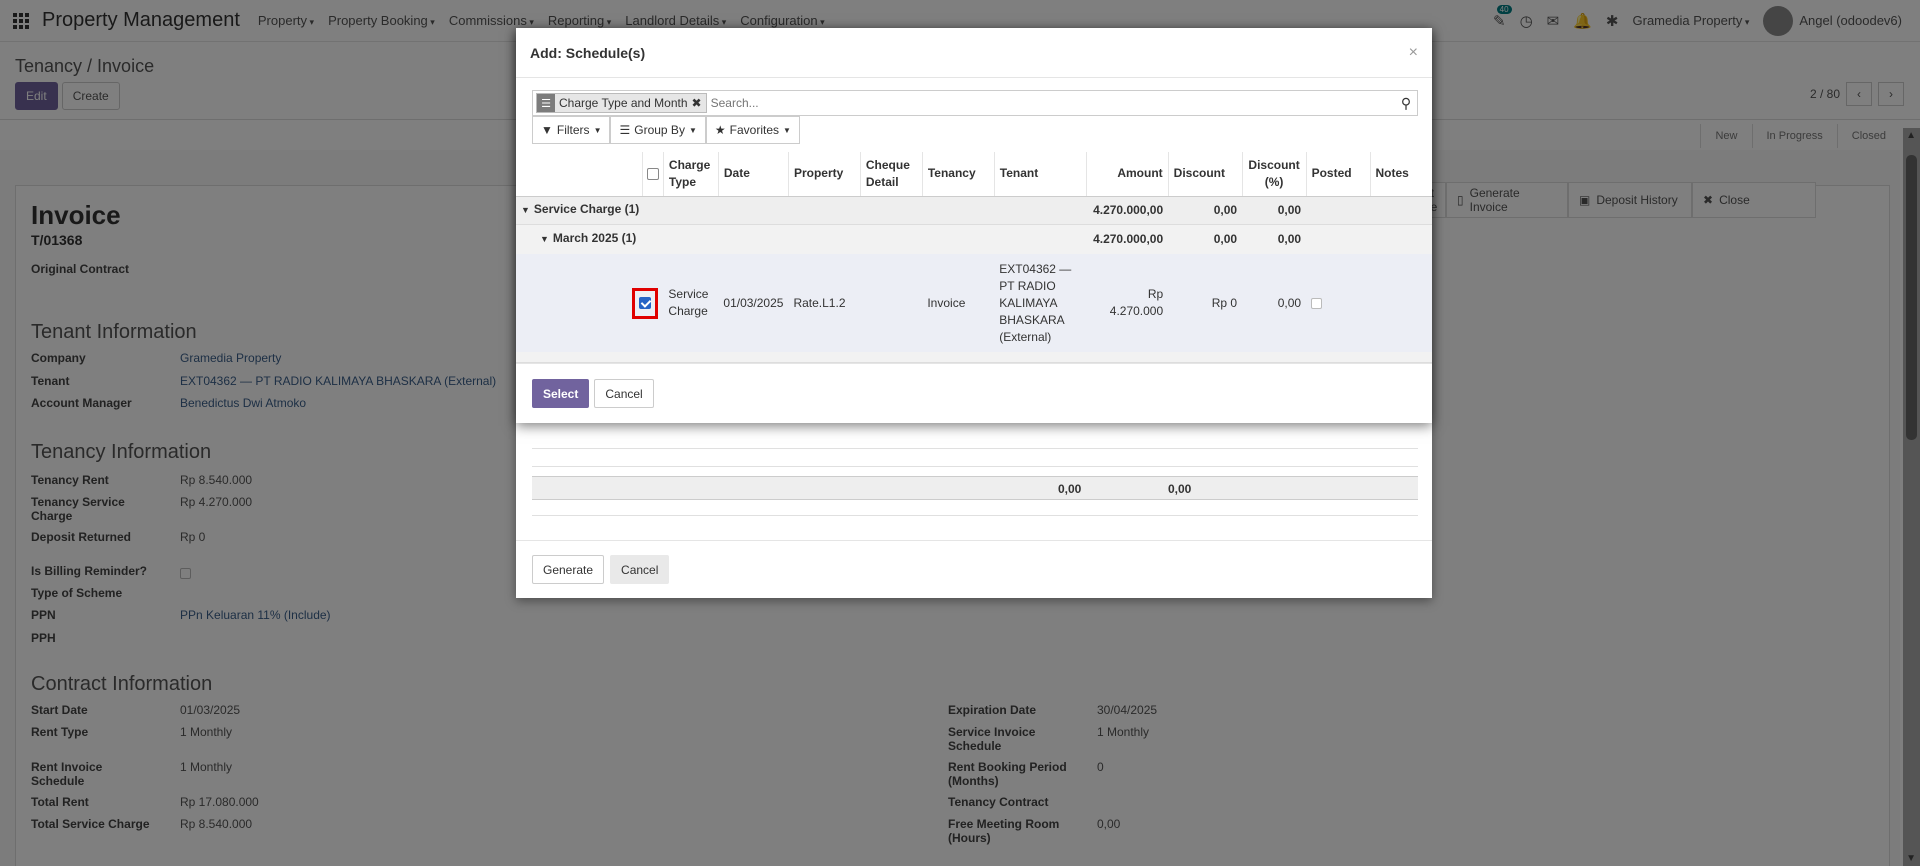  Describe the element at coordinates (625, 130) in the screenshot. I see `bars-icon: ☰` at that location.